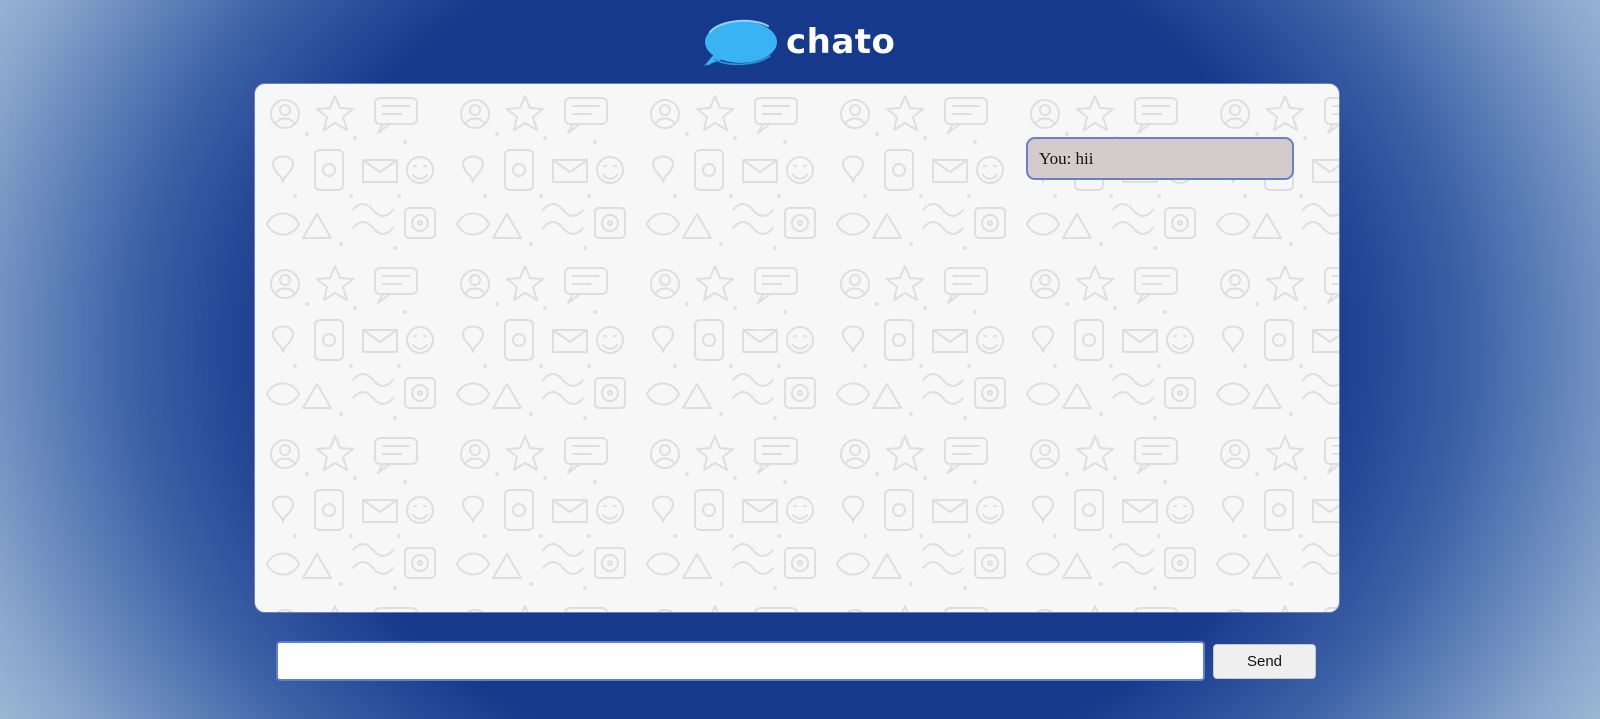 This screenshot has height=719, width=1600. What do you see at coordinates (740, 42) in the screenshot?
I see `speech-bubble-icon` at bounding box center [740, 42].